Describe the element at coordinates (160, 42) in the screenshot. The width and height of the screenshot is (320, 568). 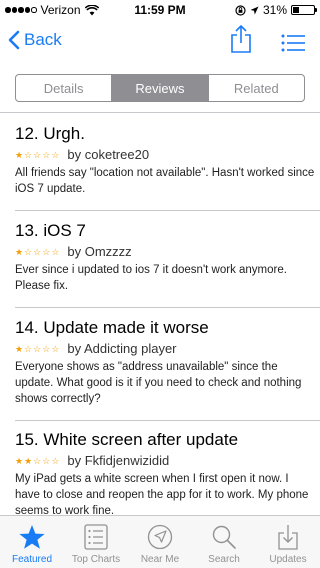
I see `navigation-bar: Back` at that location.